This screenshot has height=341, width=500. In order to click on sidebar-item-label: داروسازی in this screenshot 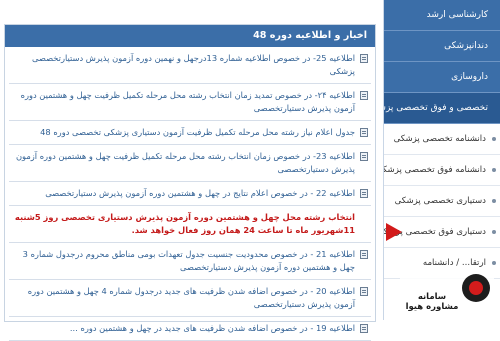, I will do `click(469, 77)`.